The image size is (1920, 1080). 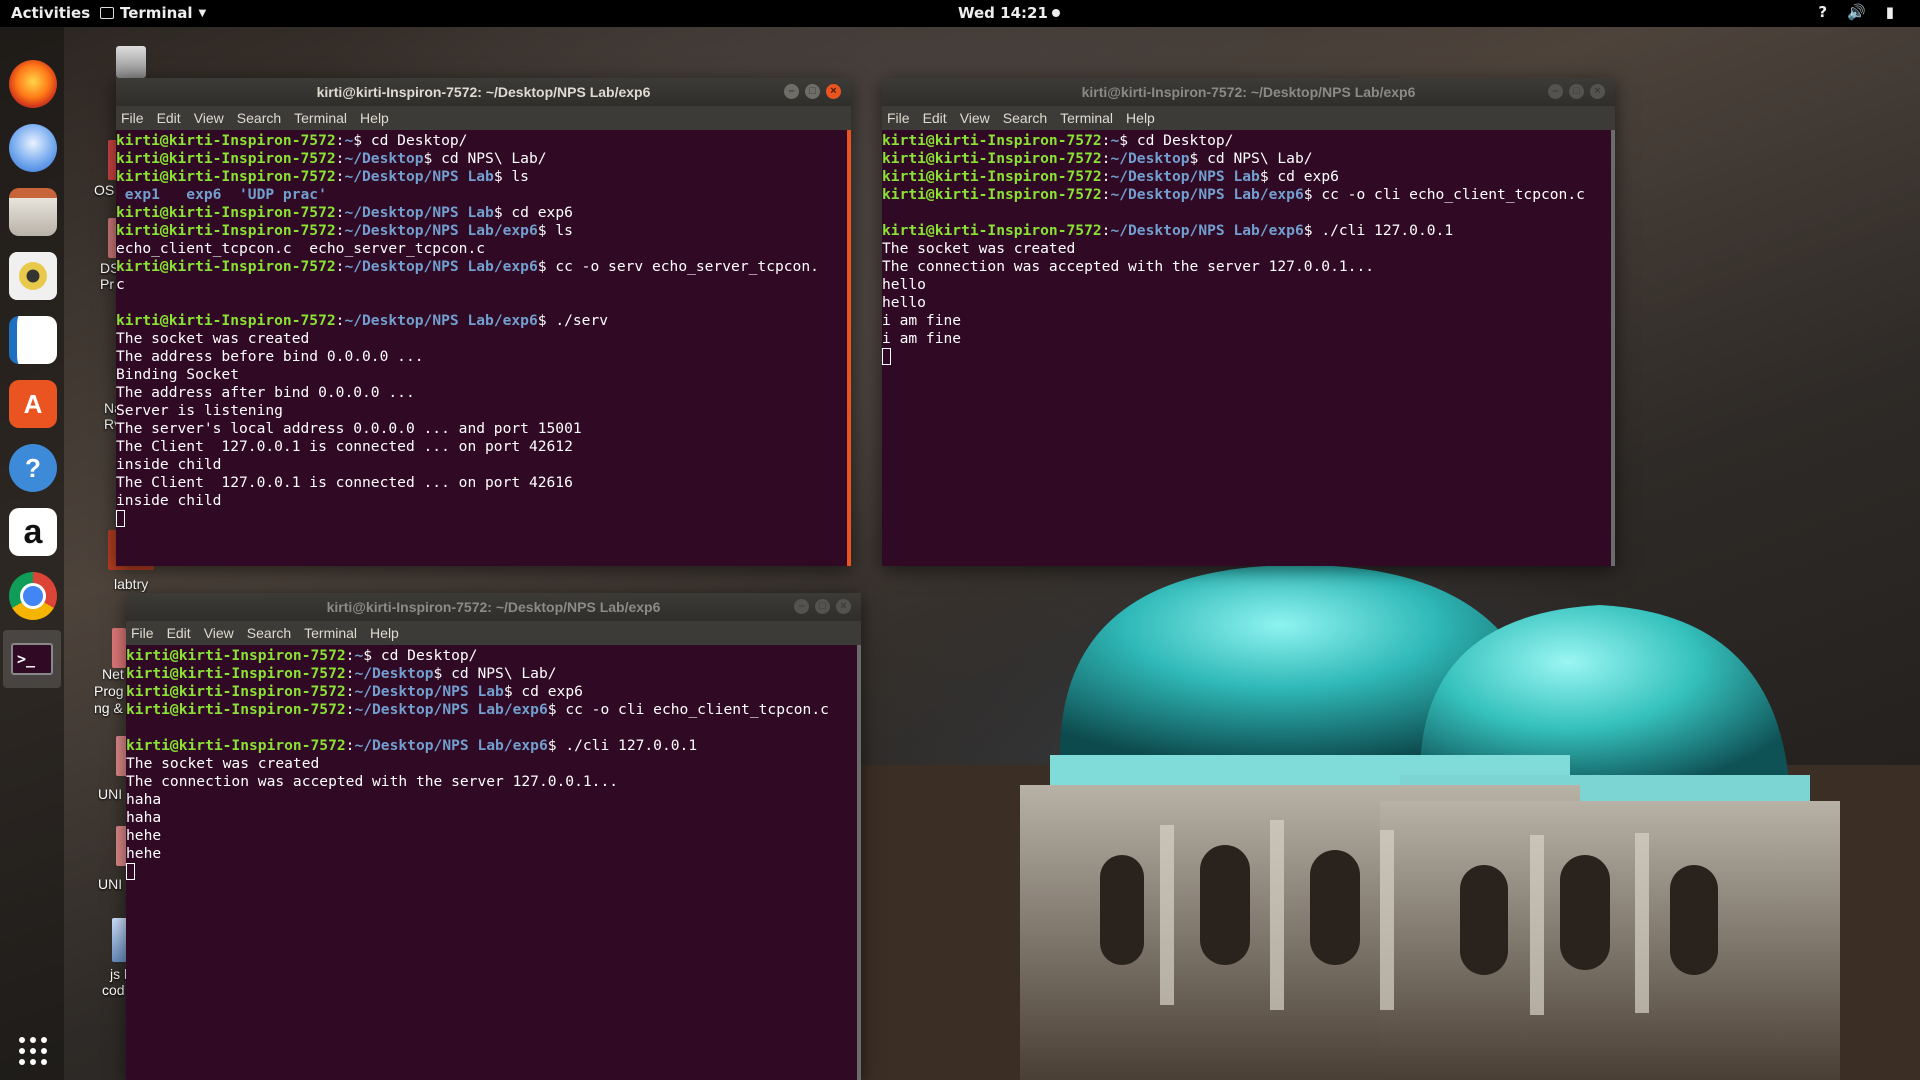 What do you see at coordinates (50, 13) in the screenshot?
I see `activities-button: Activities` at bounding box center [50, 13].